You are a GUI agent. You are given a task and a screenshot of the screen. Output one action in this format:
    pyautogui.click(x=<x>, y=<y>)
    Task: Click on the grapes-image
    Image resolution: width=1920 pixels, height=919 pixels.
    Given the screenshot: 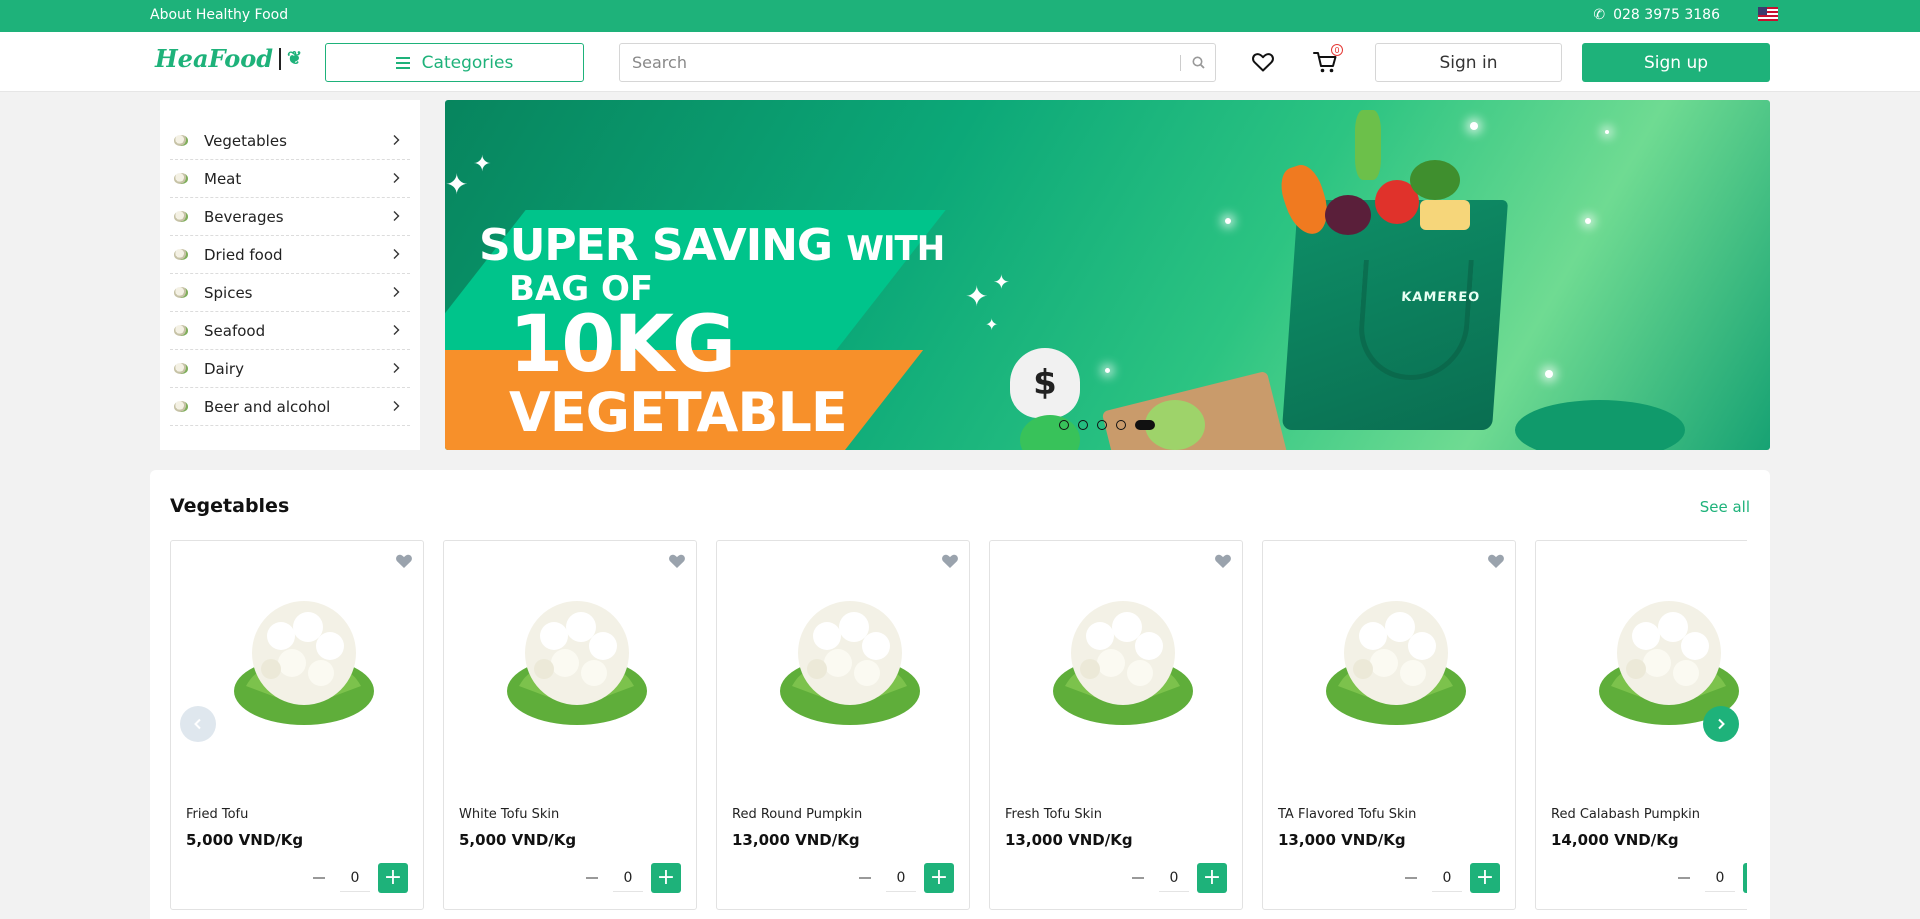 What is the action you would take?
    pyautogui.click(x=1348, y=215)
    